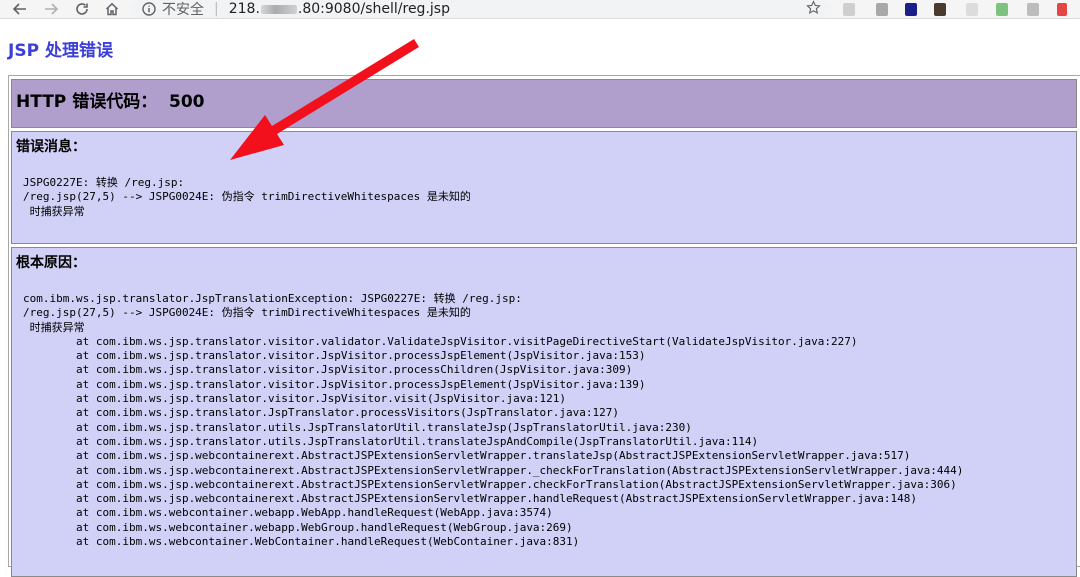 This screenshot has width=1080, height=577. Describe the element at coordinates (51, 263) in the screenshot. I see `root-cause-heading: 根本原因：` at that location.